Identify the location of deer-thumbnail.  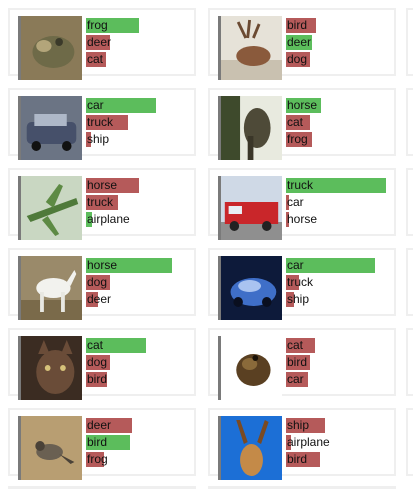
(250, 48).